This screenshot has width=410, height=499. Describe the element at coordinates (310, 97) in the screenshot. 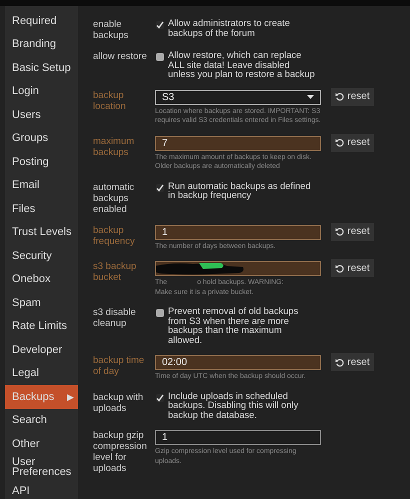

I see `caret-icon` at that location.